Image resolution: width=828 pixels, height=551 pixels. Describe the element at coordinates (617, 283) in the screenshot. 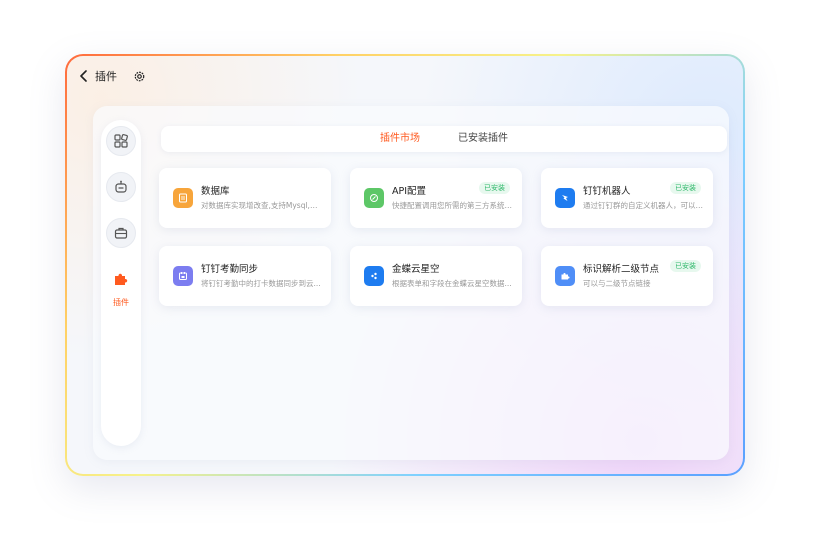

I see `plugin-desc: 可以与二级节点链接` at that location.